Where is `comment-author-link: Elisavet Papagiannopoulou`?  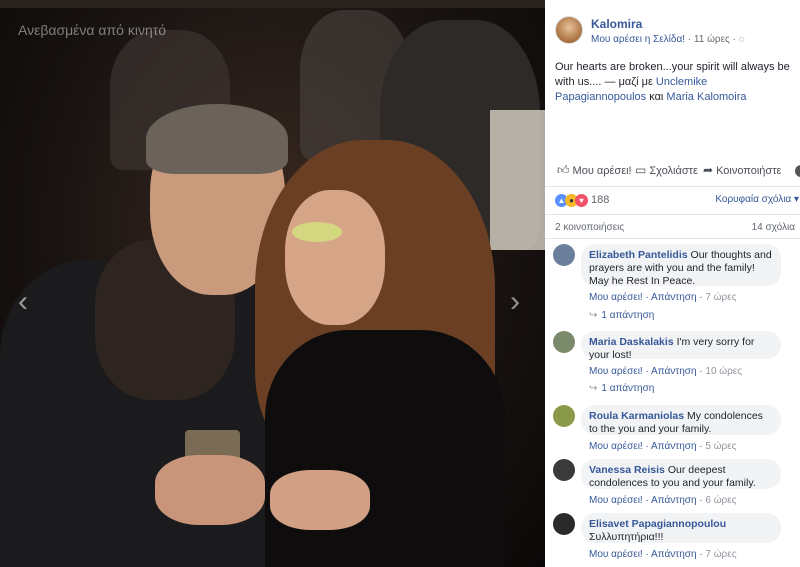
comment-author-link: Elisavet Papagiannopoulou is located at coordinates (657, 524).